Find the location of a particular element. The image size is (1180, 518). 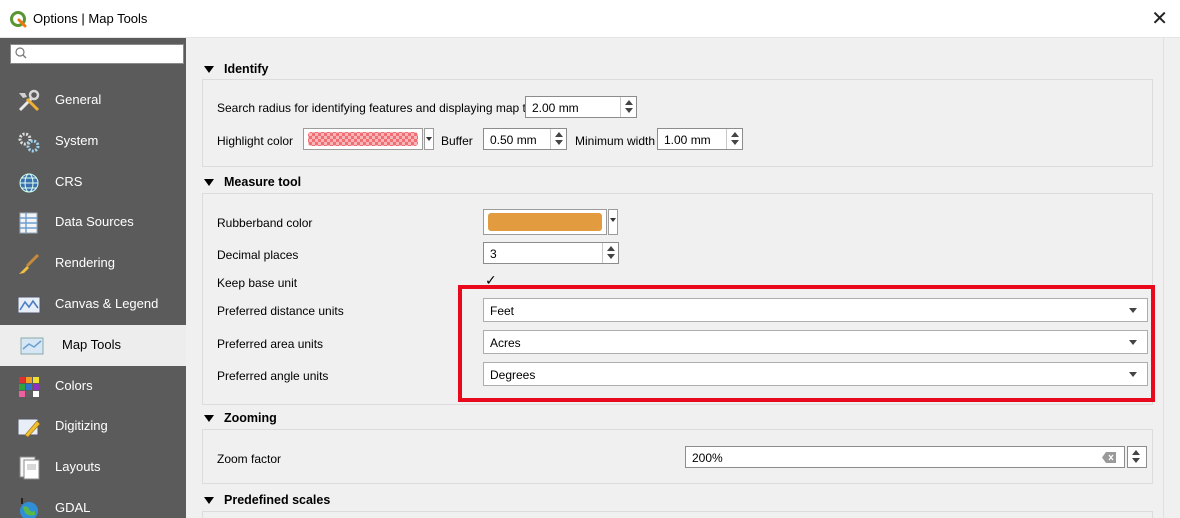

sidebar-item-label: GDAL is located at coordinates (73, 507).